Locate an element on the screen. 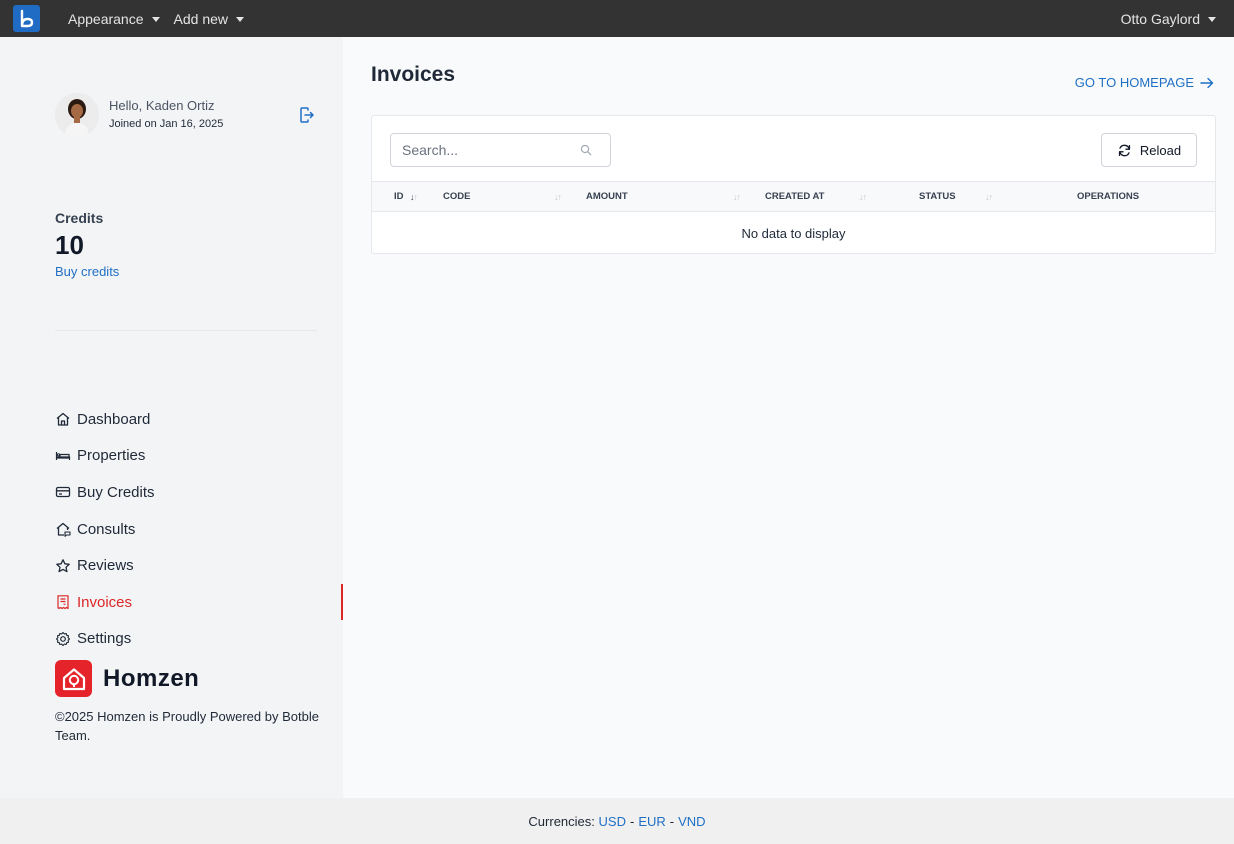 This screenshot has height=844, width=1234. homzen-logo-icon is located at coordinates (73, 678).